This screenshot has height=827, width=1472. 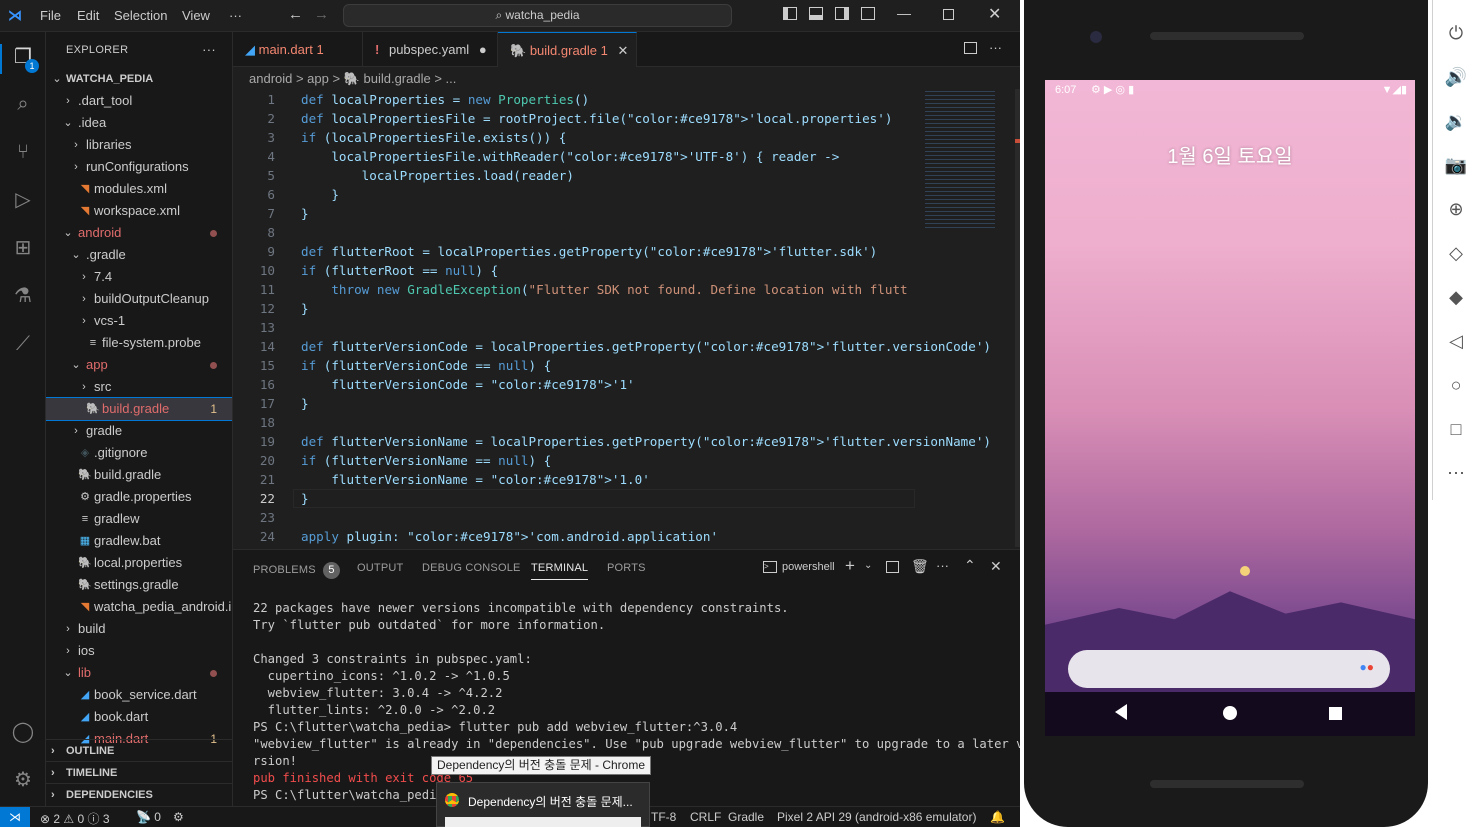 What do you see at coordinates (209, 50) in the screenshot?
I see `more-actions-icon: ···` at bounding box center [209, 50].